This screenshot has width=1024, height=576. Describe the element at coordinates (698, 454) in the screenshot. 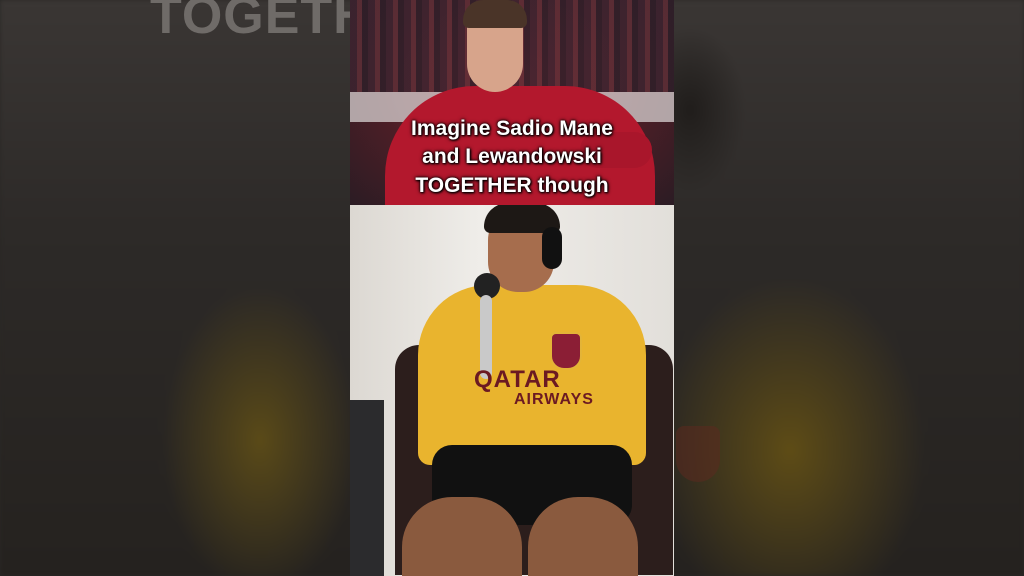

I see `background-crest` at that location.